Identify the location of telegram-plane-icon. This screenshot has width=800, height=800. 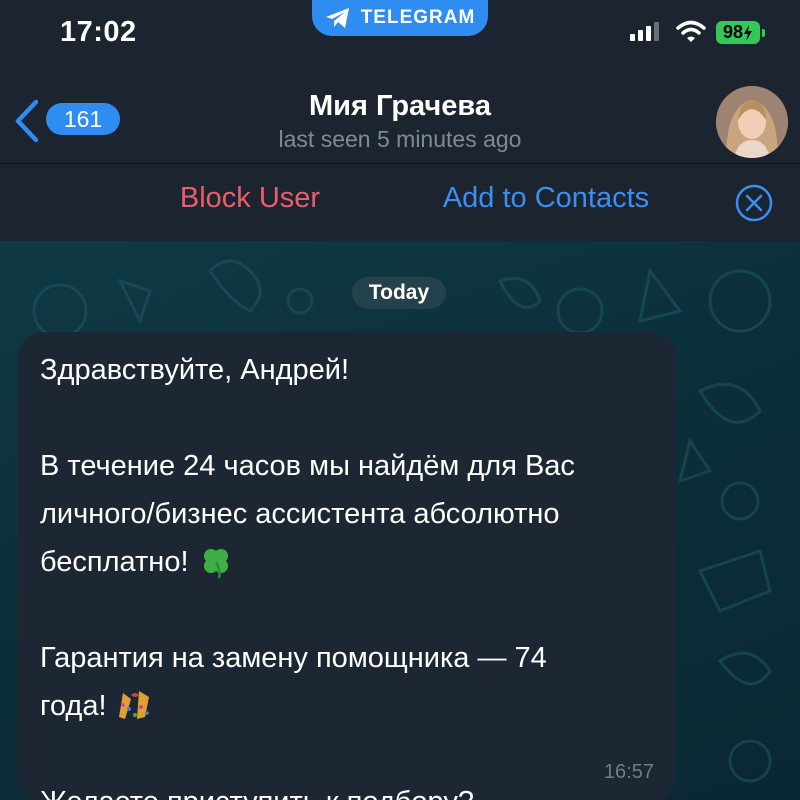
(337, 18).